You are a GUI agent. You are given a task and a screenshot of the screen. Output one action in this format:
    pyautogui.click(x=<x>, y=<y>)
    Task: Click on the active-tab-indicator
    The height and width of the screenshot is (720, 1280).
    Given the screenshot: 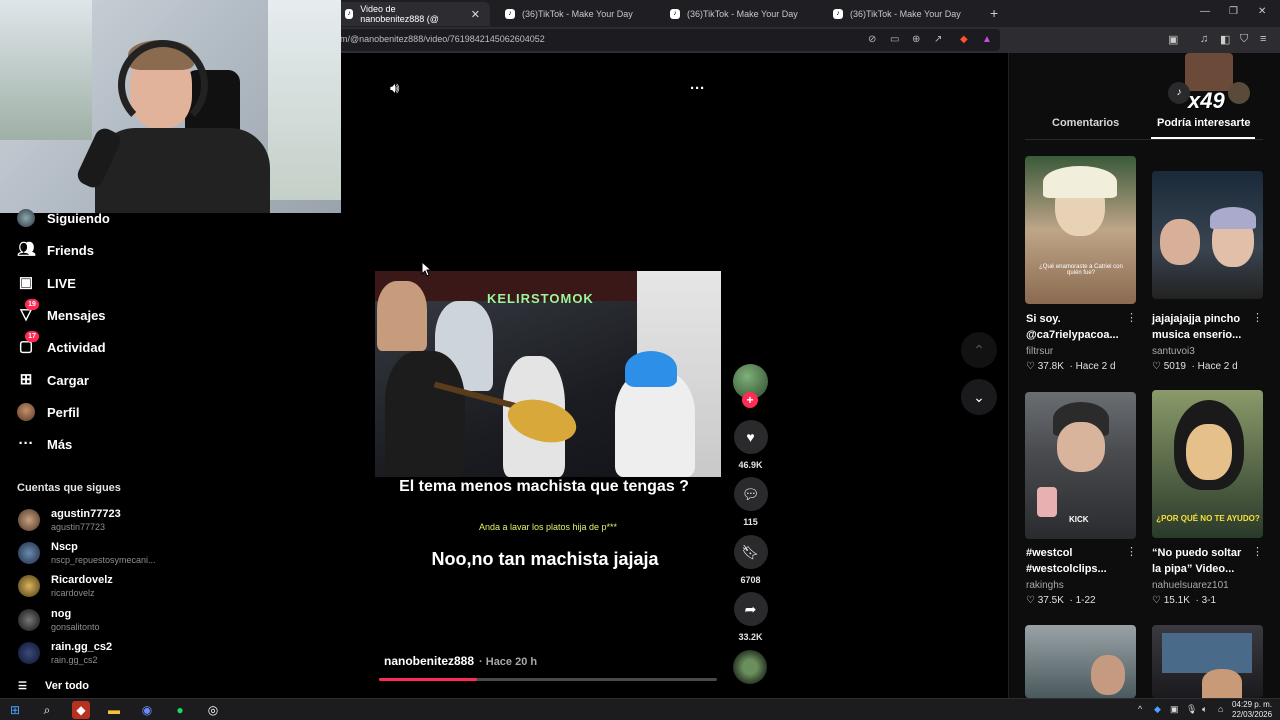 What is the action you would take?
    pyautogui.click(x=1203, y=138)
    